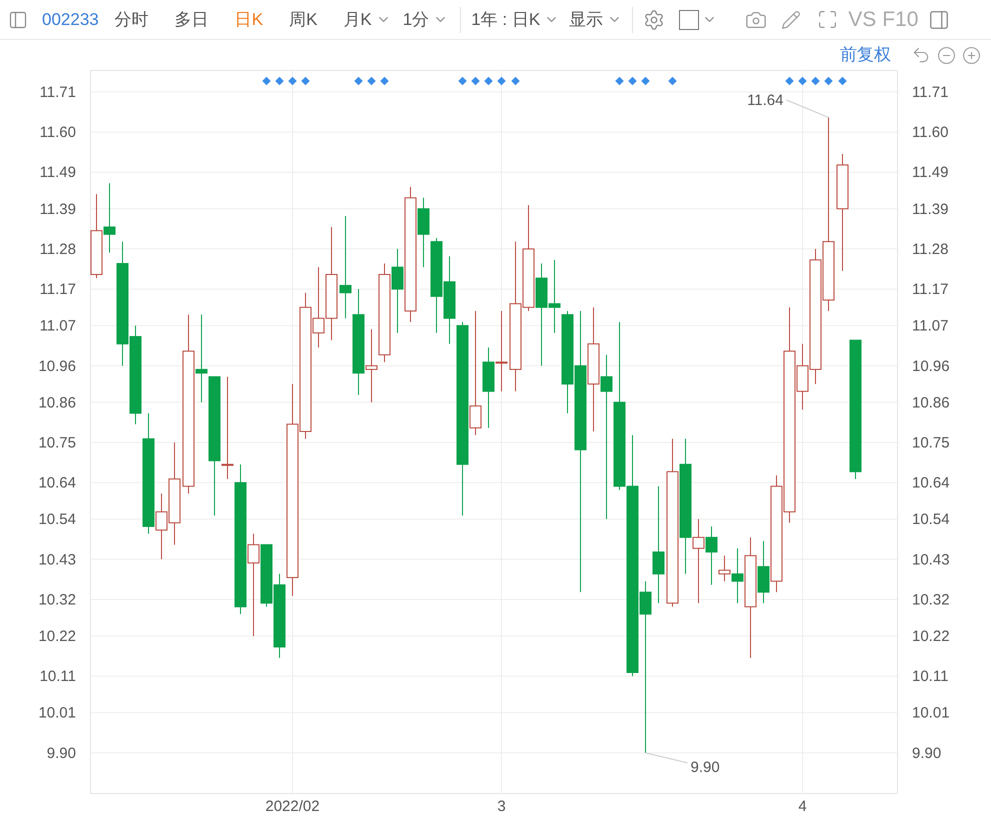  Describe the element at coordinates (425, 19) in the screenshot. I see `period-dropdown: 1分` at that location.